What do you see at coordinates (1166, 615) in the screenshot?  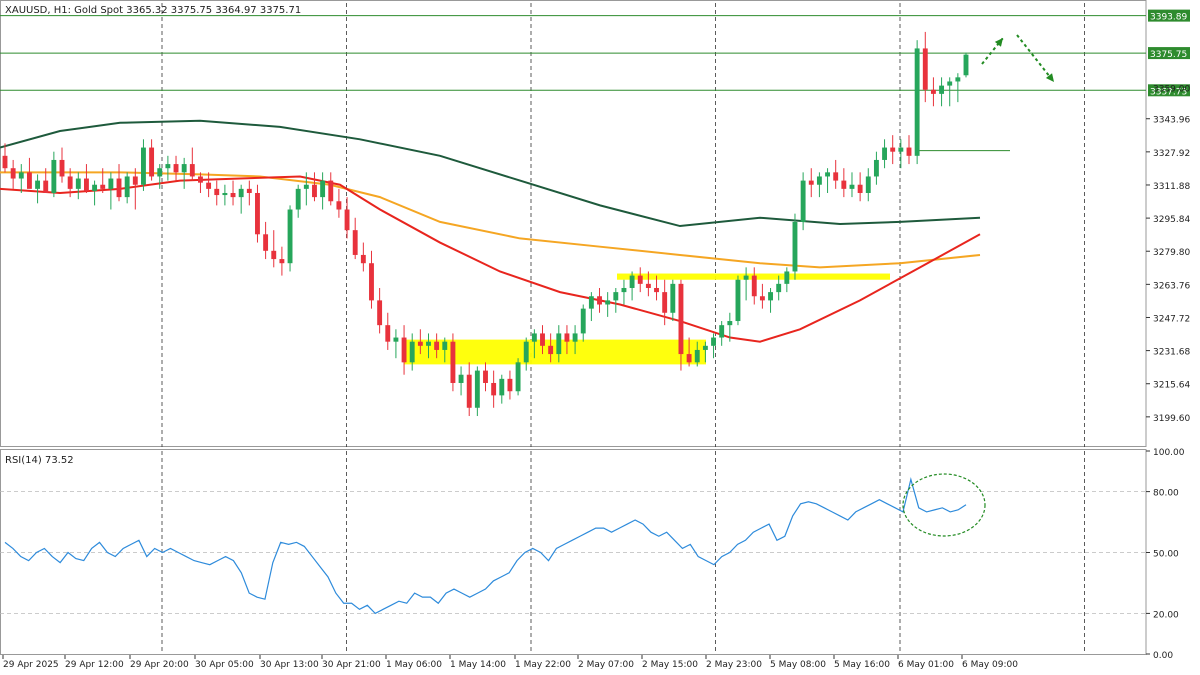 I see `rsi-tick-label: 20.00` at bounding box center [1166, 615].